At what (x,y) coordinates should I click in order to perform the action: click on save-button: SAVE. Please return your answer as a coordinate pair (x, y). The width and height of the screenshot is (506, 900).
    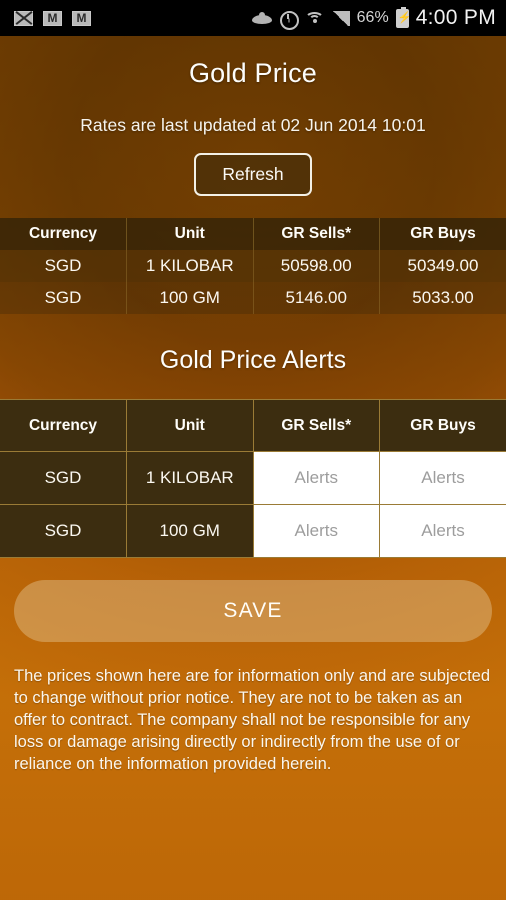
    Looking at the image, I should click on (253, 611).